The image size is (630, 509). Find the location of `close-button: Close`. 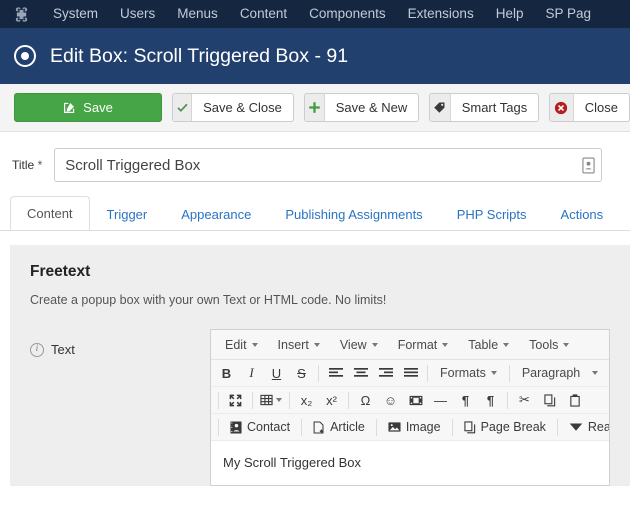

close-button: Close is located at coordinates (589, 107).